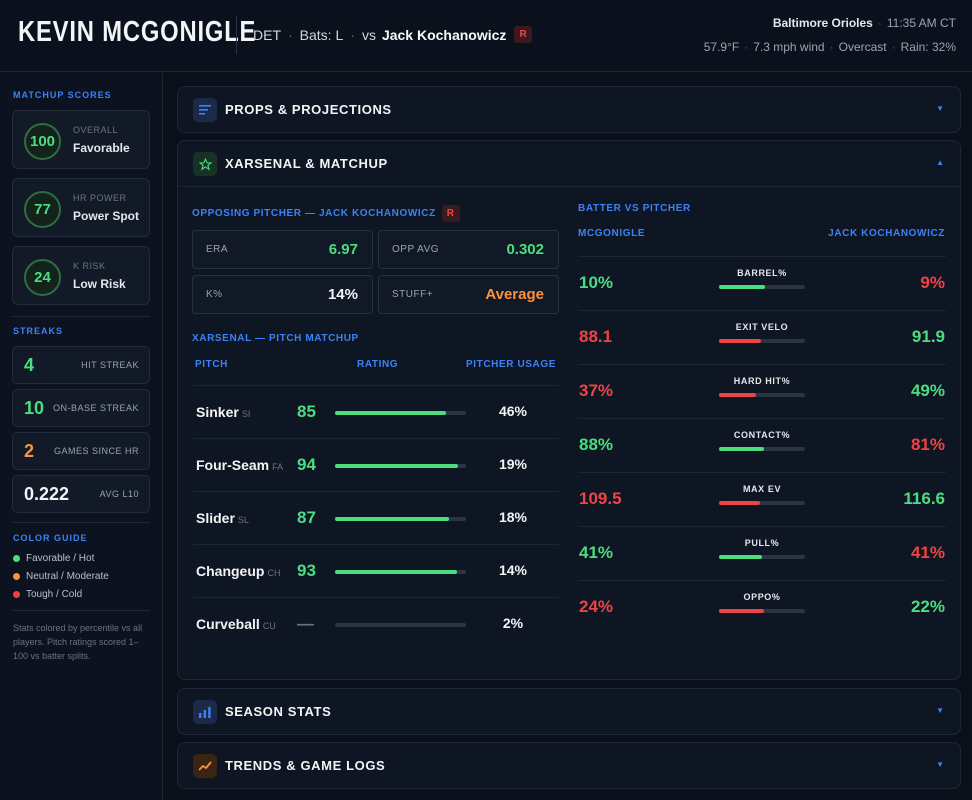 This screenshot has height=800, width=972. What do you see at coordinates (940, 162) in the screenshot?
I see `chevron-up-icon: ▲` at bounding box center [940, 162].